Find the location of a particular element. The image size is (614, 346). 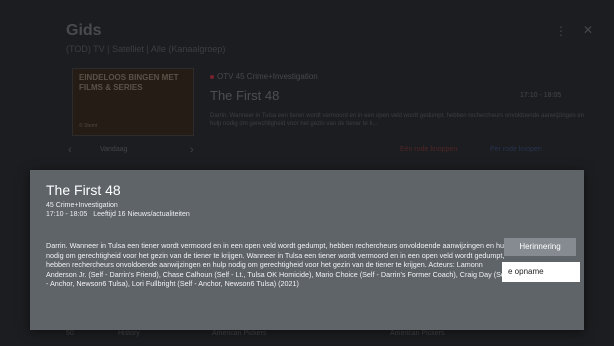

dialog-time: 17:10 - 18:05 is located at coordinates (67, 214).